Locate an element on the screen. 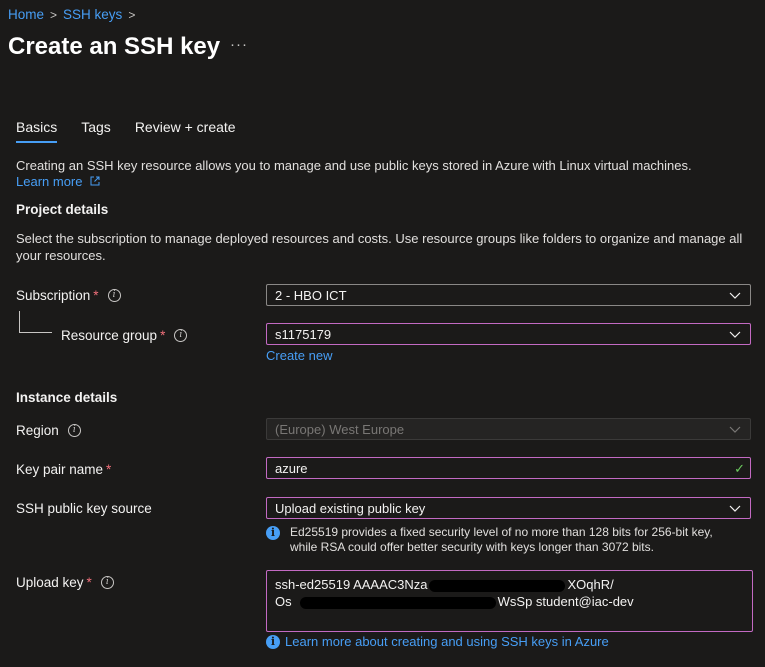 This screenshot has width=765, height=667. key-pair-label: Key pair name * is located at coordinates (63, 469).